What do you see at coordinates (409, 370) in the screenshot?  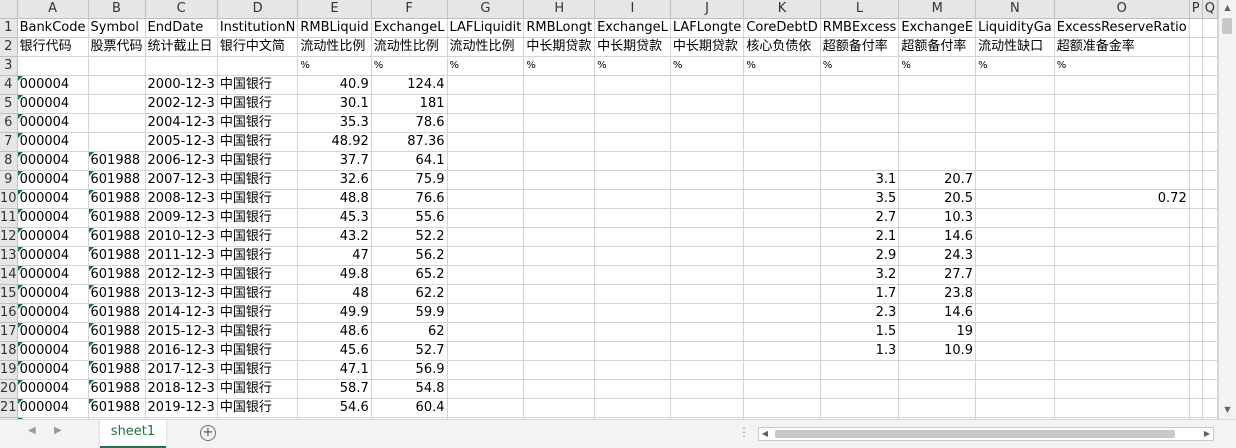 I see `cell-f19: 56.9` at bounding box center [409, 370].